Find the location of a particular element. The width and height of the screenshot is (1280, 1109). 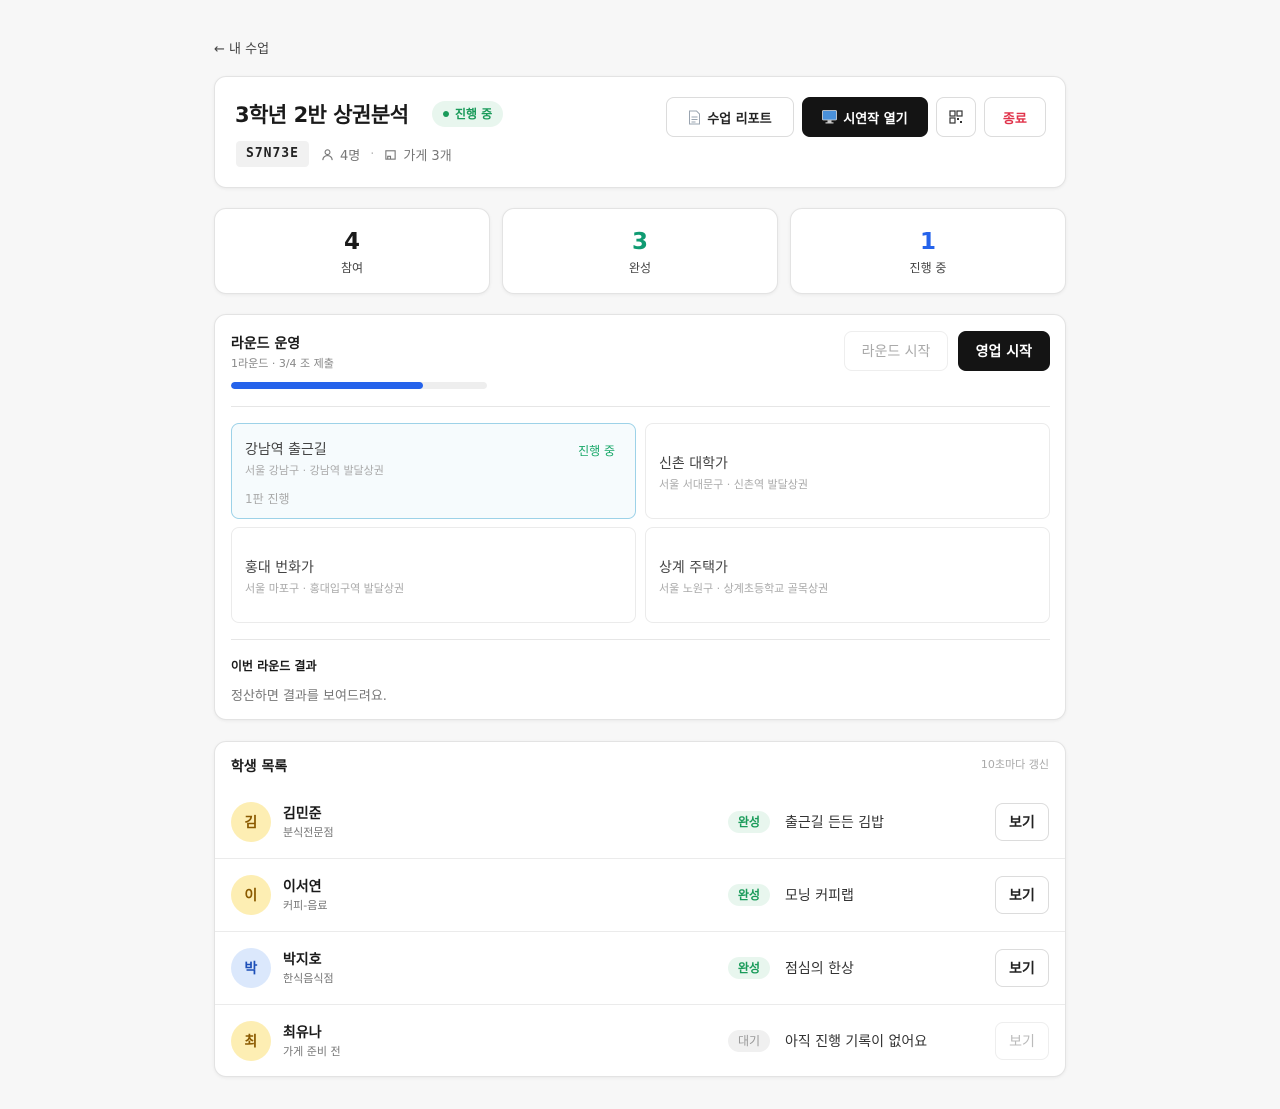

student-row: 이 이서연 커피-음료 완성 모닝 커피랩 보기 is located at coordinates (640, 894).